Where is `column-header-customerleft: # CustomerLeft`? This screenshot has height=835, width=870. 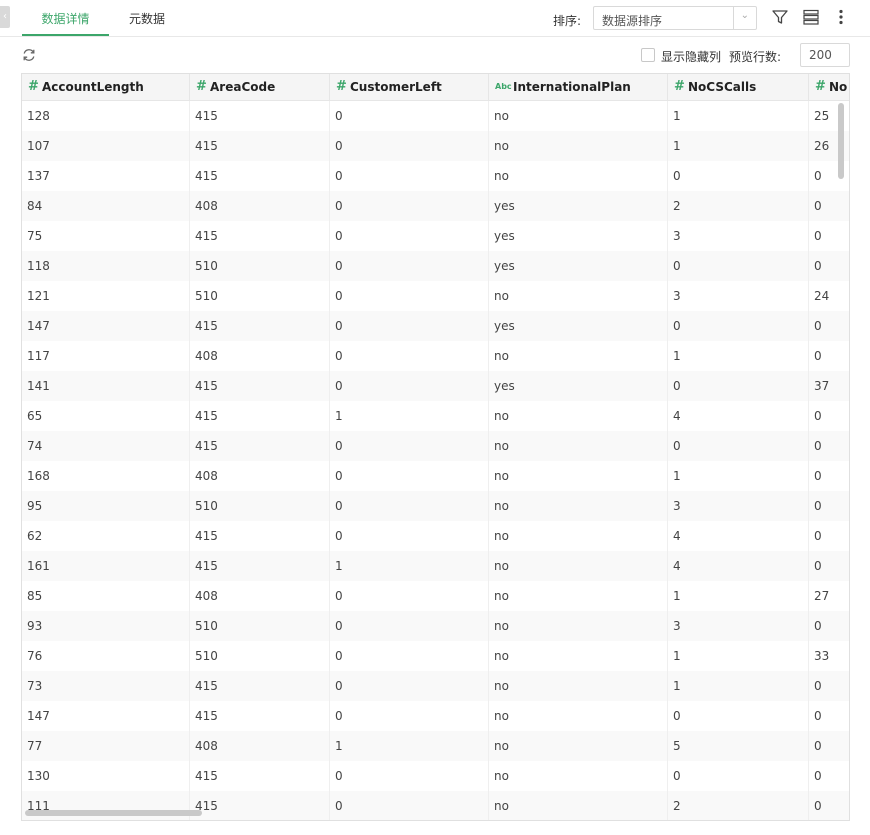
column-header-customerleft: # CustomerLeft is located at coordinates (409, 87).